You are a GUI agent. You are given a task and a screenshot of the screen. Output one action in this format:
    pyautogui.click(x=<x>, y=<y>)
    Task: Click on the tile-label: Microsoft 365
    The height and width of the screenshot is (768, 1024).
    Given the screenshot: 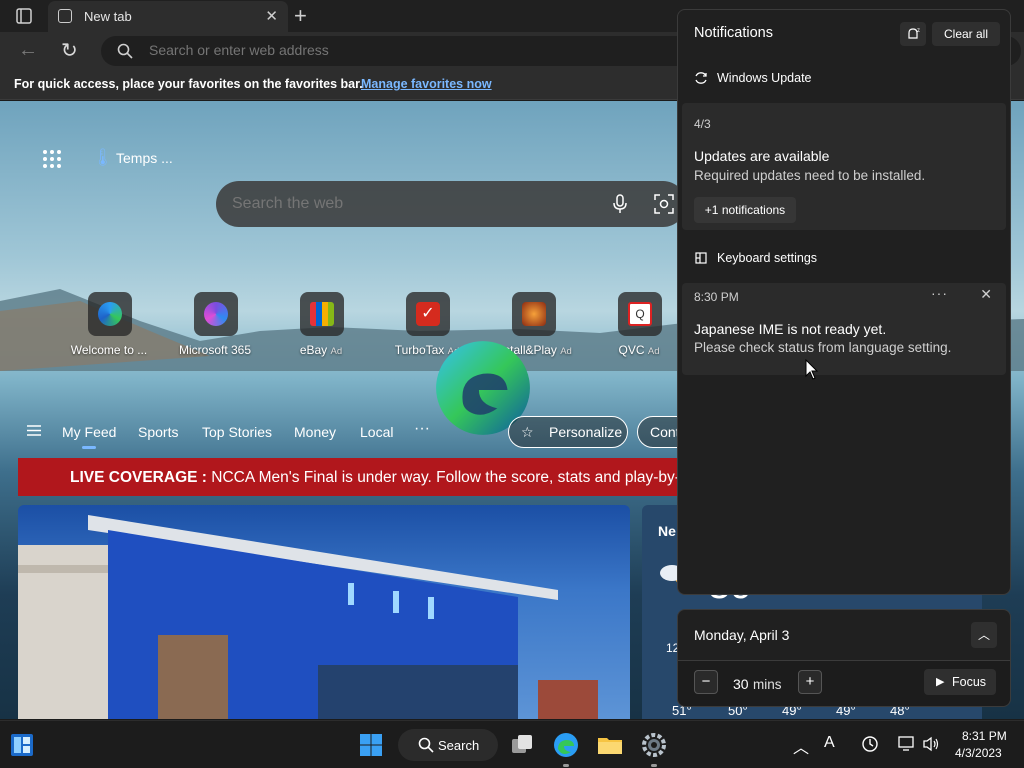 What is the action you would take?
    pyautogui.click(x=215, y=350)
    